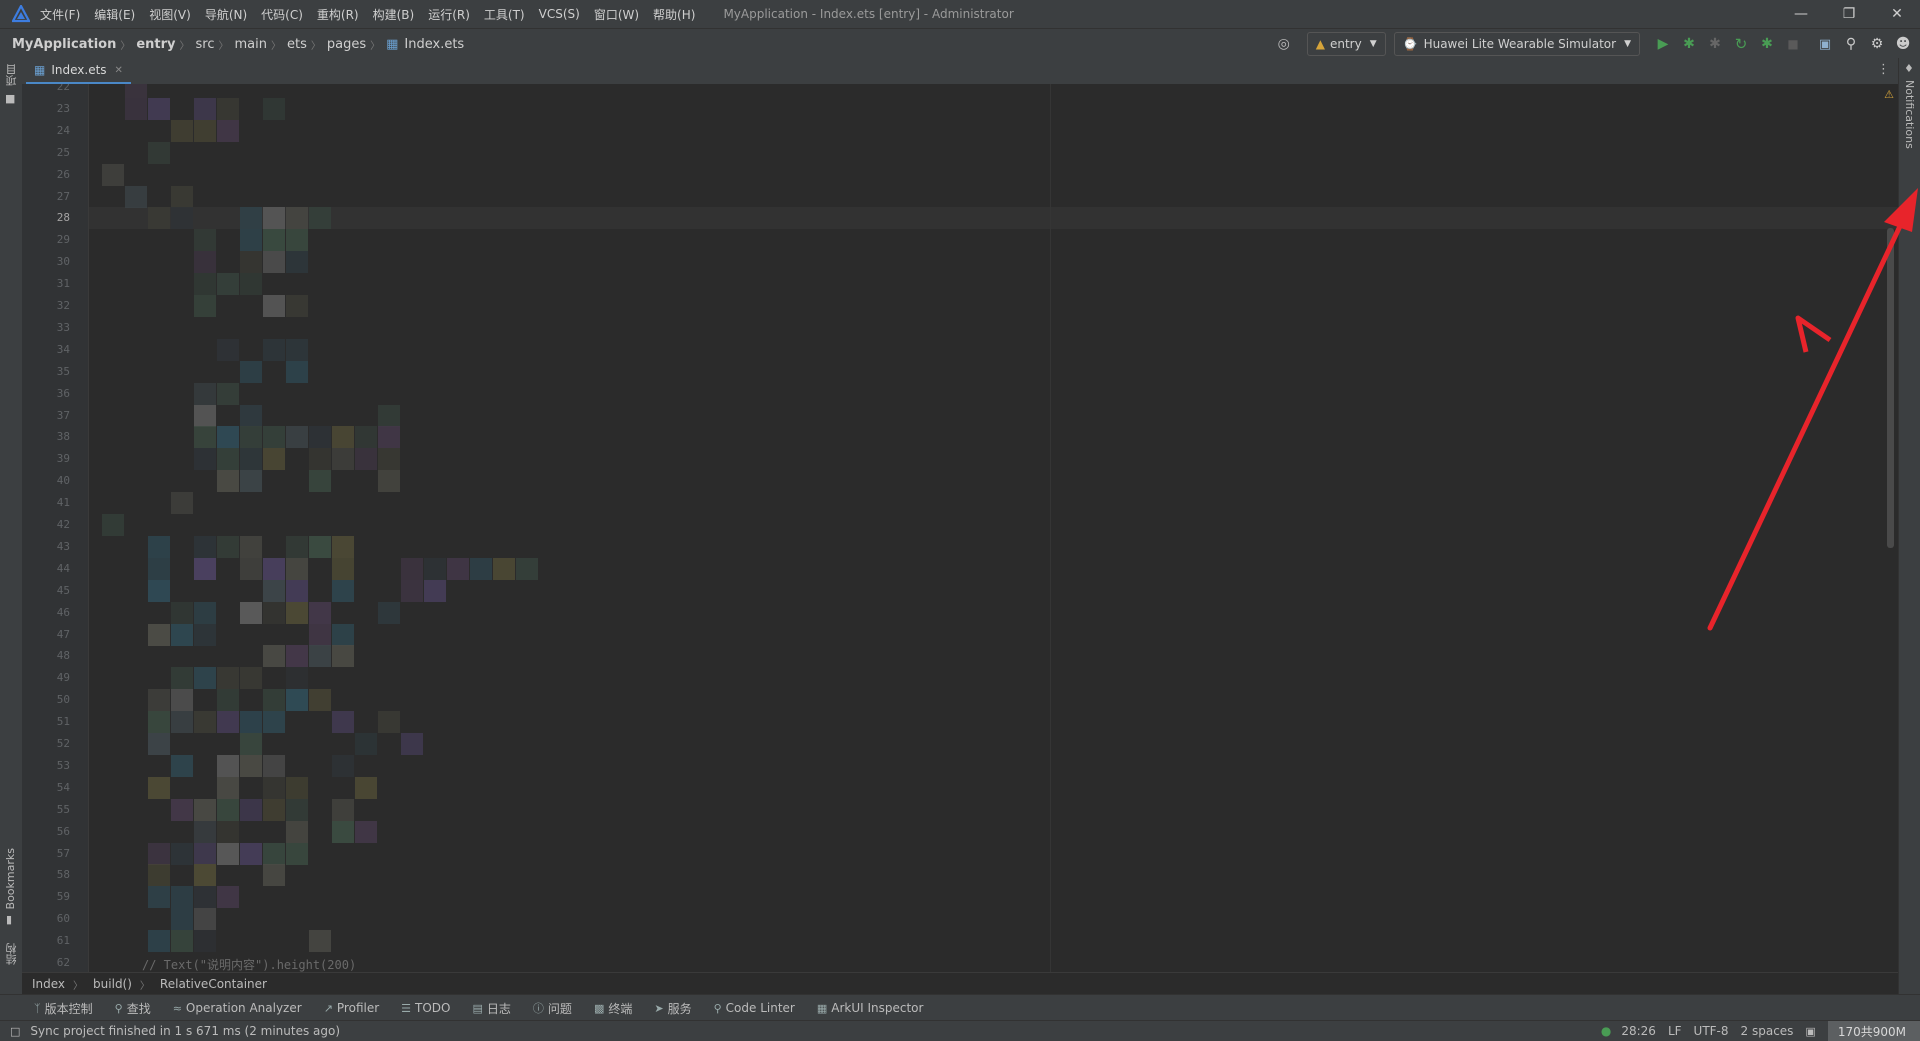 The width and height of the screenshot is (1920, 1041). Describe the element at coordinates (60, 14) in the screenshot. I see `menu-file: 文件(F)` at that location.